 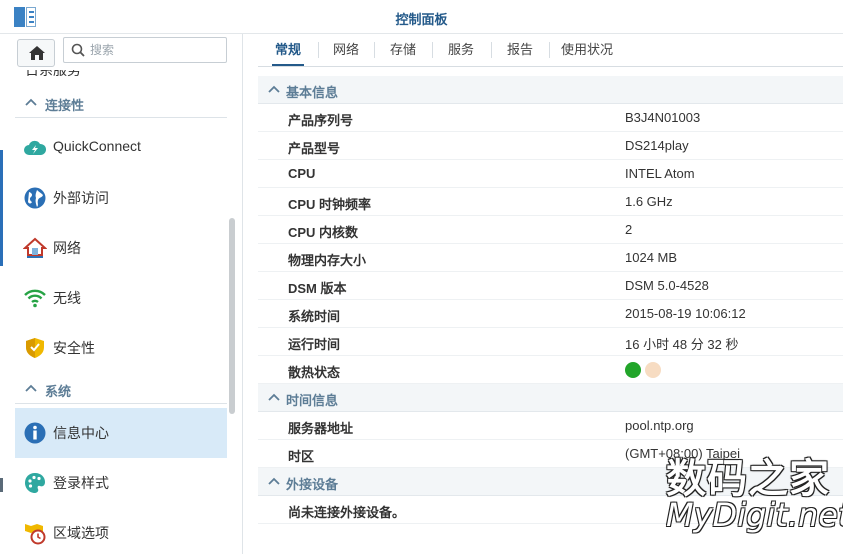 I want to click on search-box, so click(x=145, y=50).